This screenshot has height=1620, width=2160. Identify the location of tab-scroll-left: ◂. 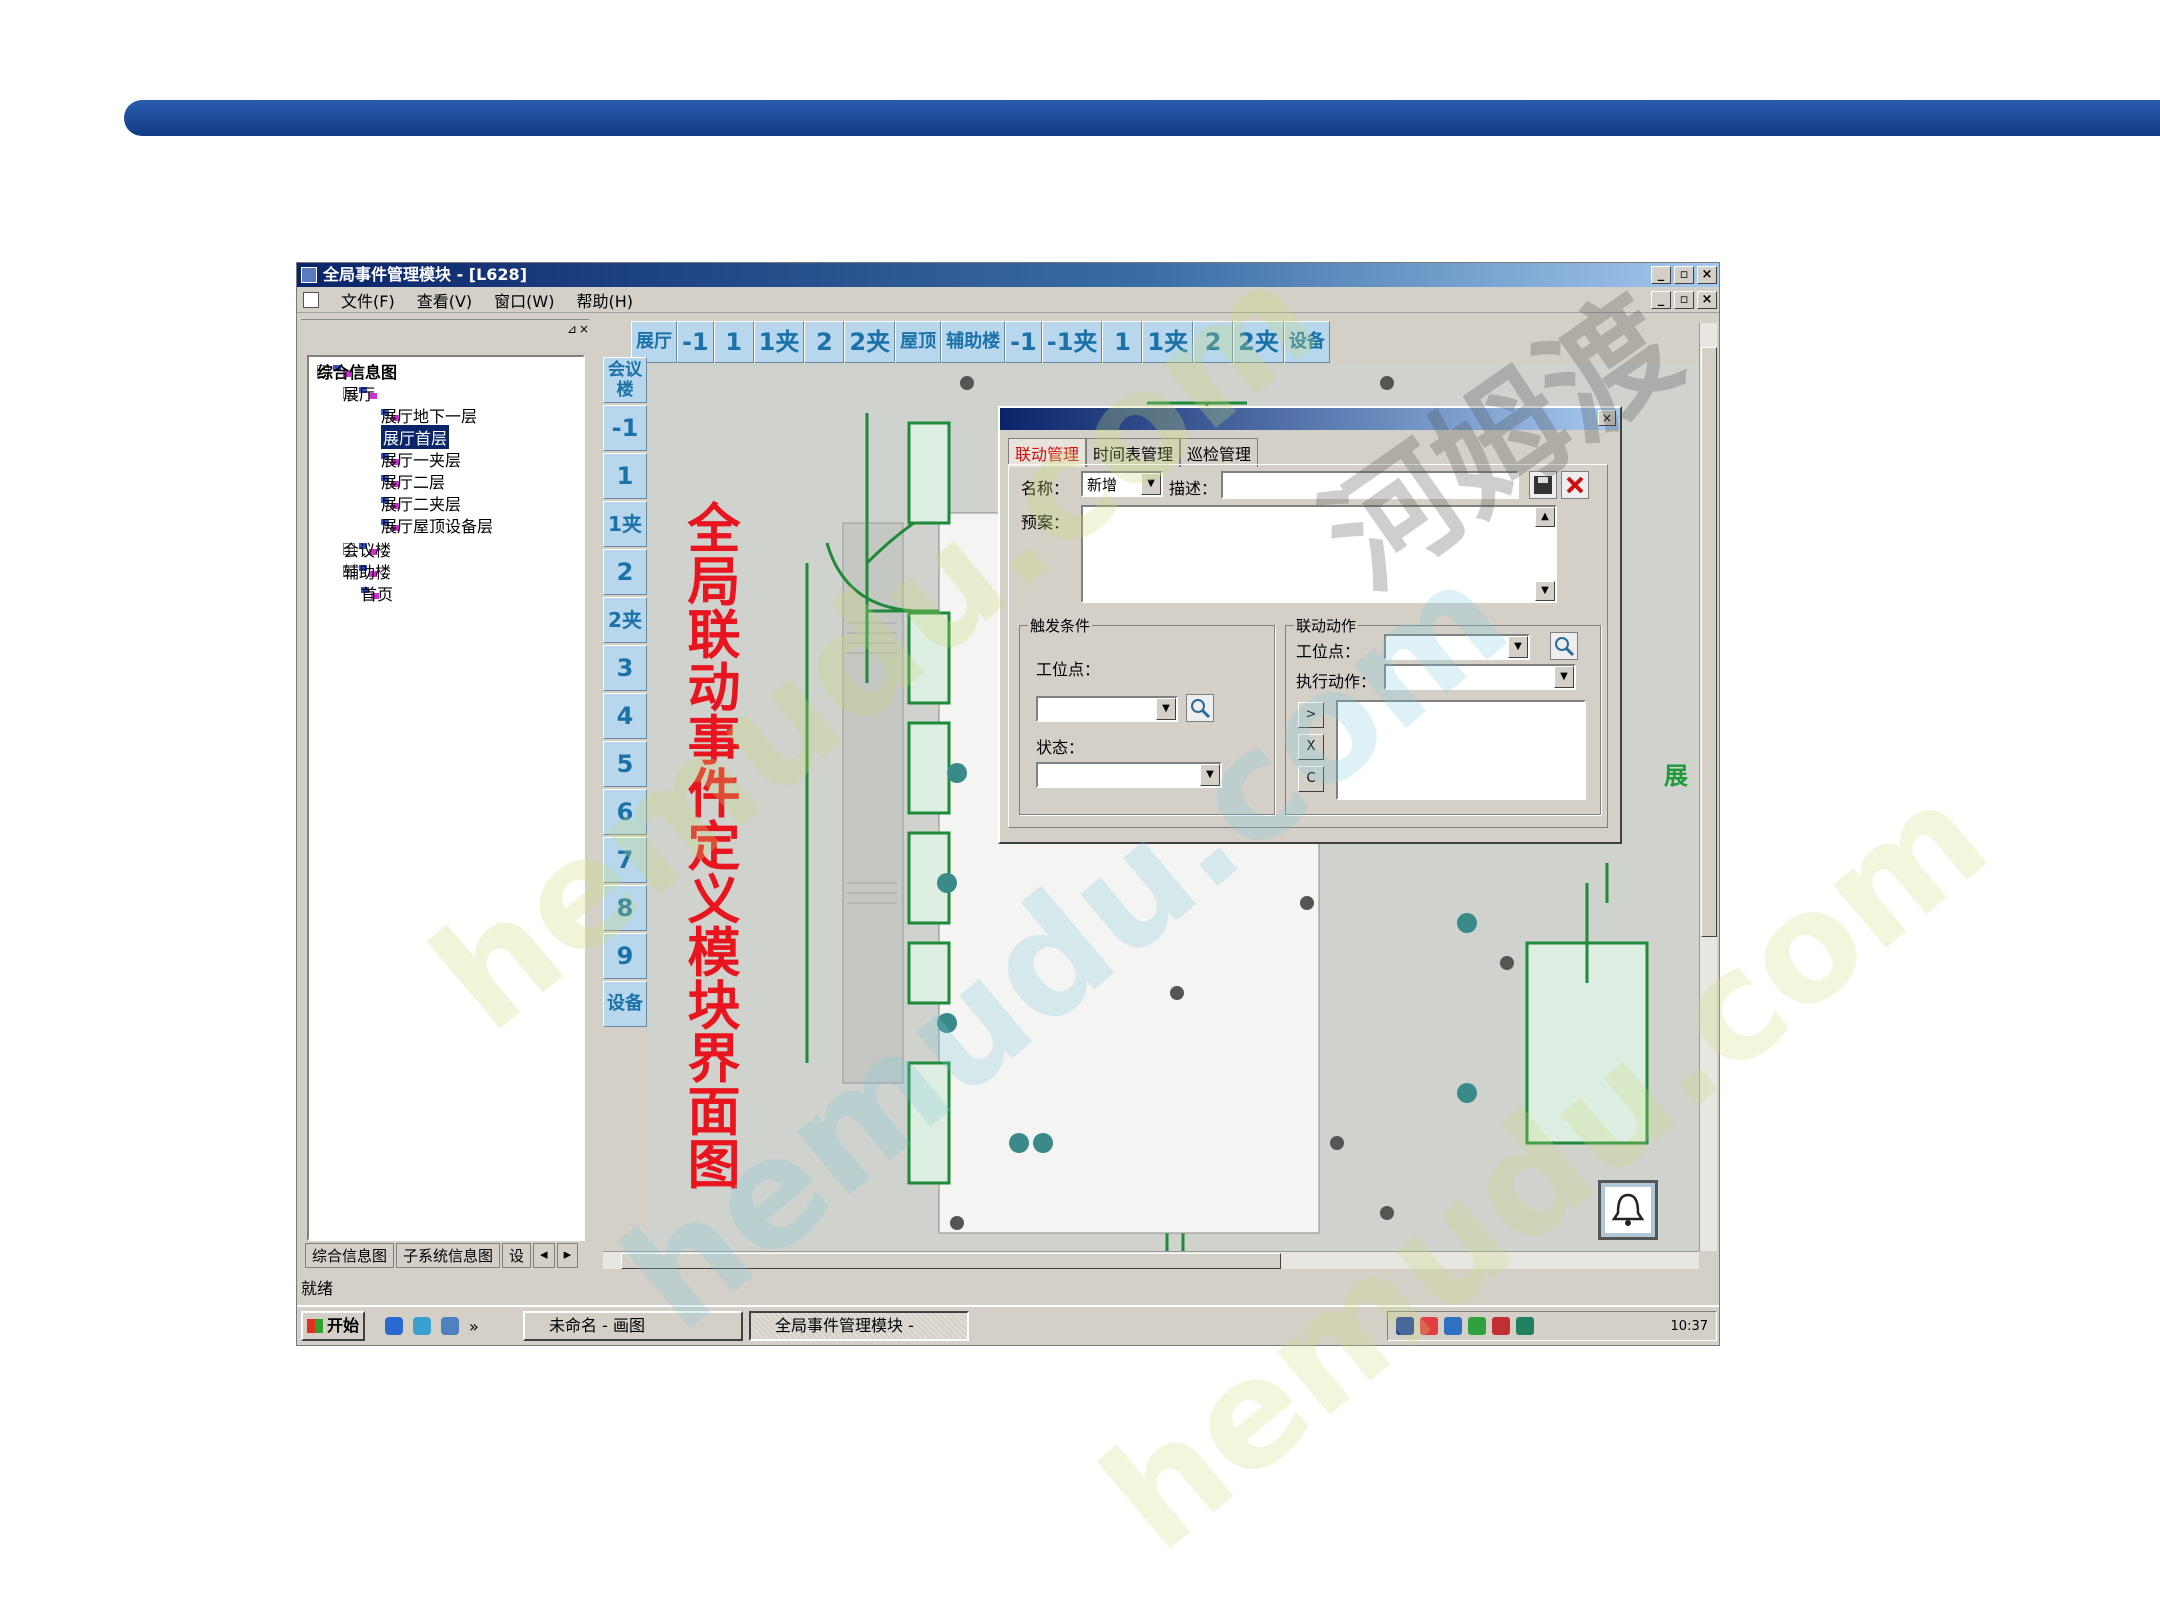
(544, 1255).